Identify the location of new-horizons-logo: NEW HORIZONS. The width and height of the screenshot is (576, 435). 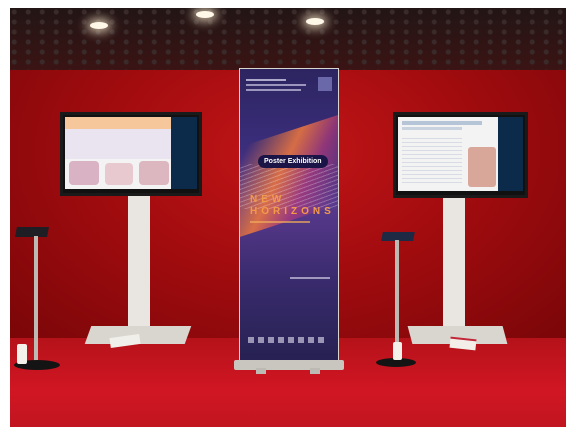
(292, 206).